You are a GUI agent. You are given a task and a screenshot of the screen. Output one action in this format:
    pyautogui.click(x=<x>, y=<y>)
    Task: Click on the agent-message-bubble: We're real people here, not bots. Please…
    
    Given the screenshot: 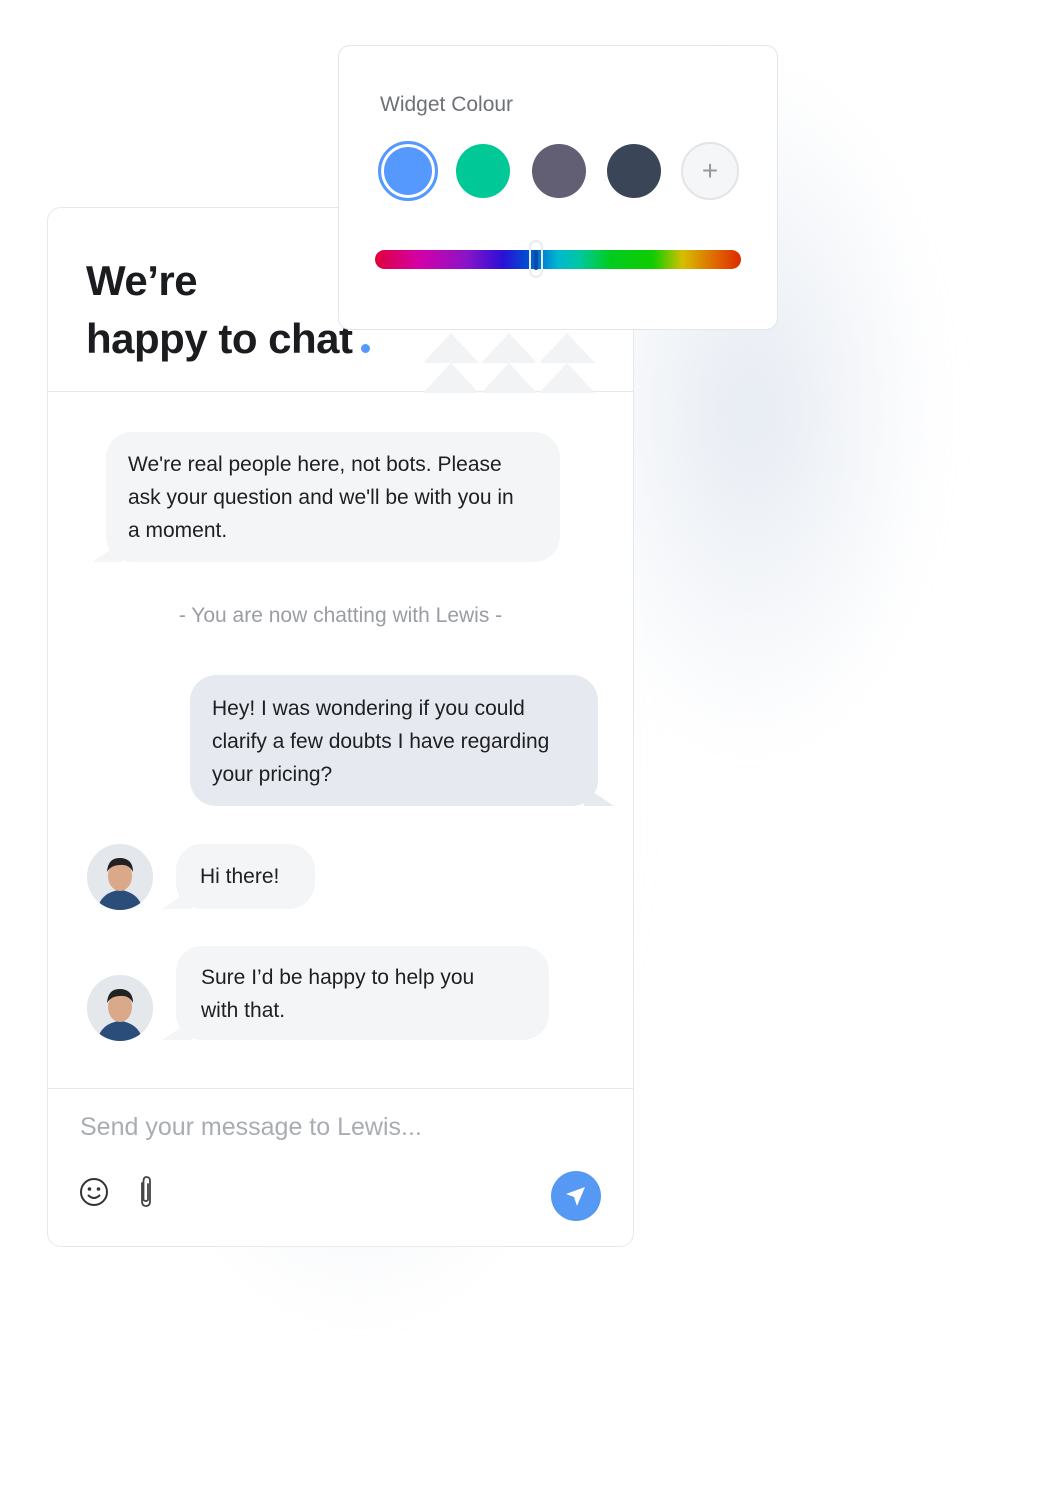 What is the action you would take?
    pyautogui.click(x=326, y=497)
    